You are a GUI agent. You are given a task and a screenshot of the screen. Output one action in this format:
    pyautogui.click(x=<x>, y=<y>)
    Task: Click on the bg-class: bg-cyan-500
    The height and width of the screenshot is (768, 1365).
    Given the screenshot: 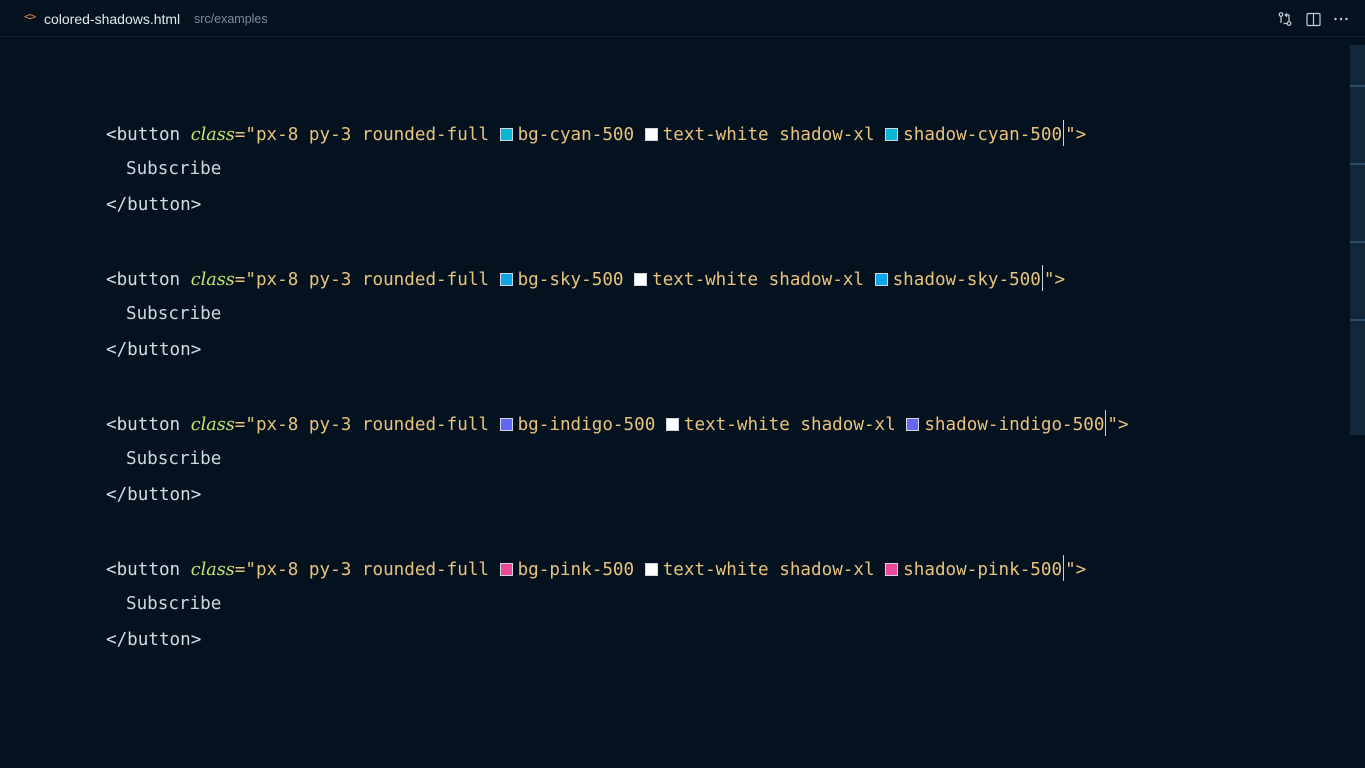 What is the action you would take?
    pyautogui.click(x=576, y=135)
    